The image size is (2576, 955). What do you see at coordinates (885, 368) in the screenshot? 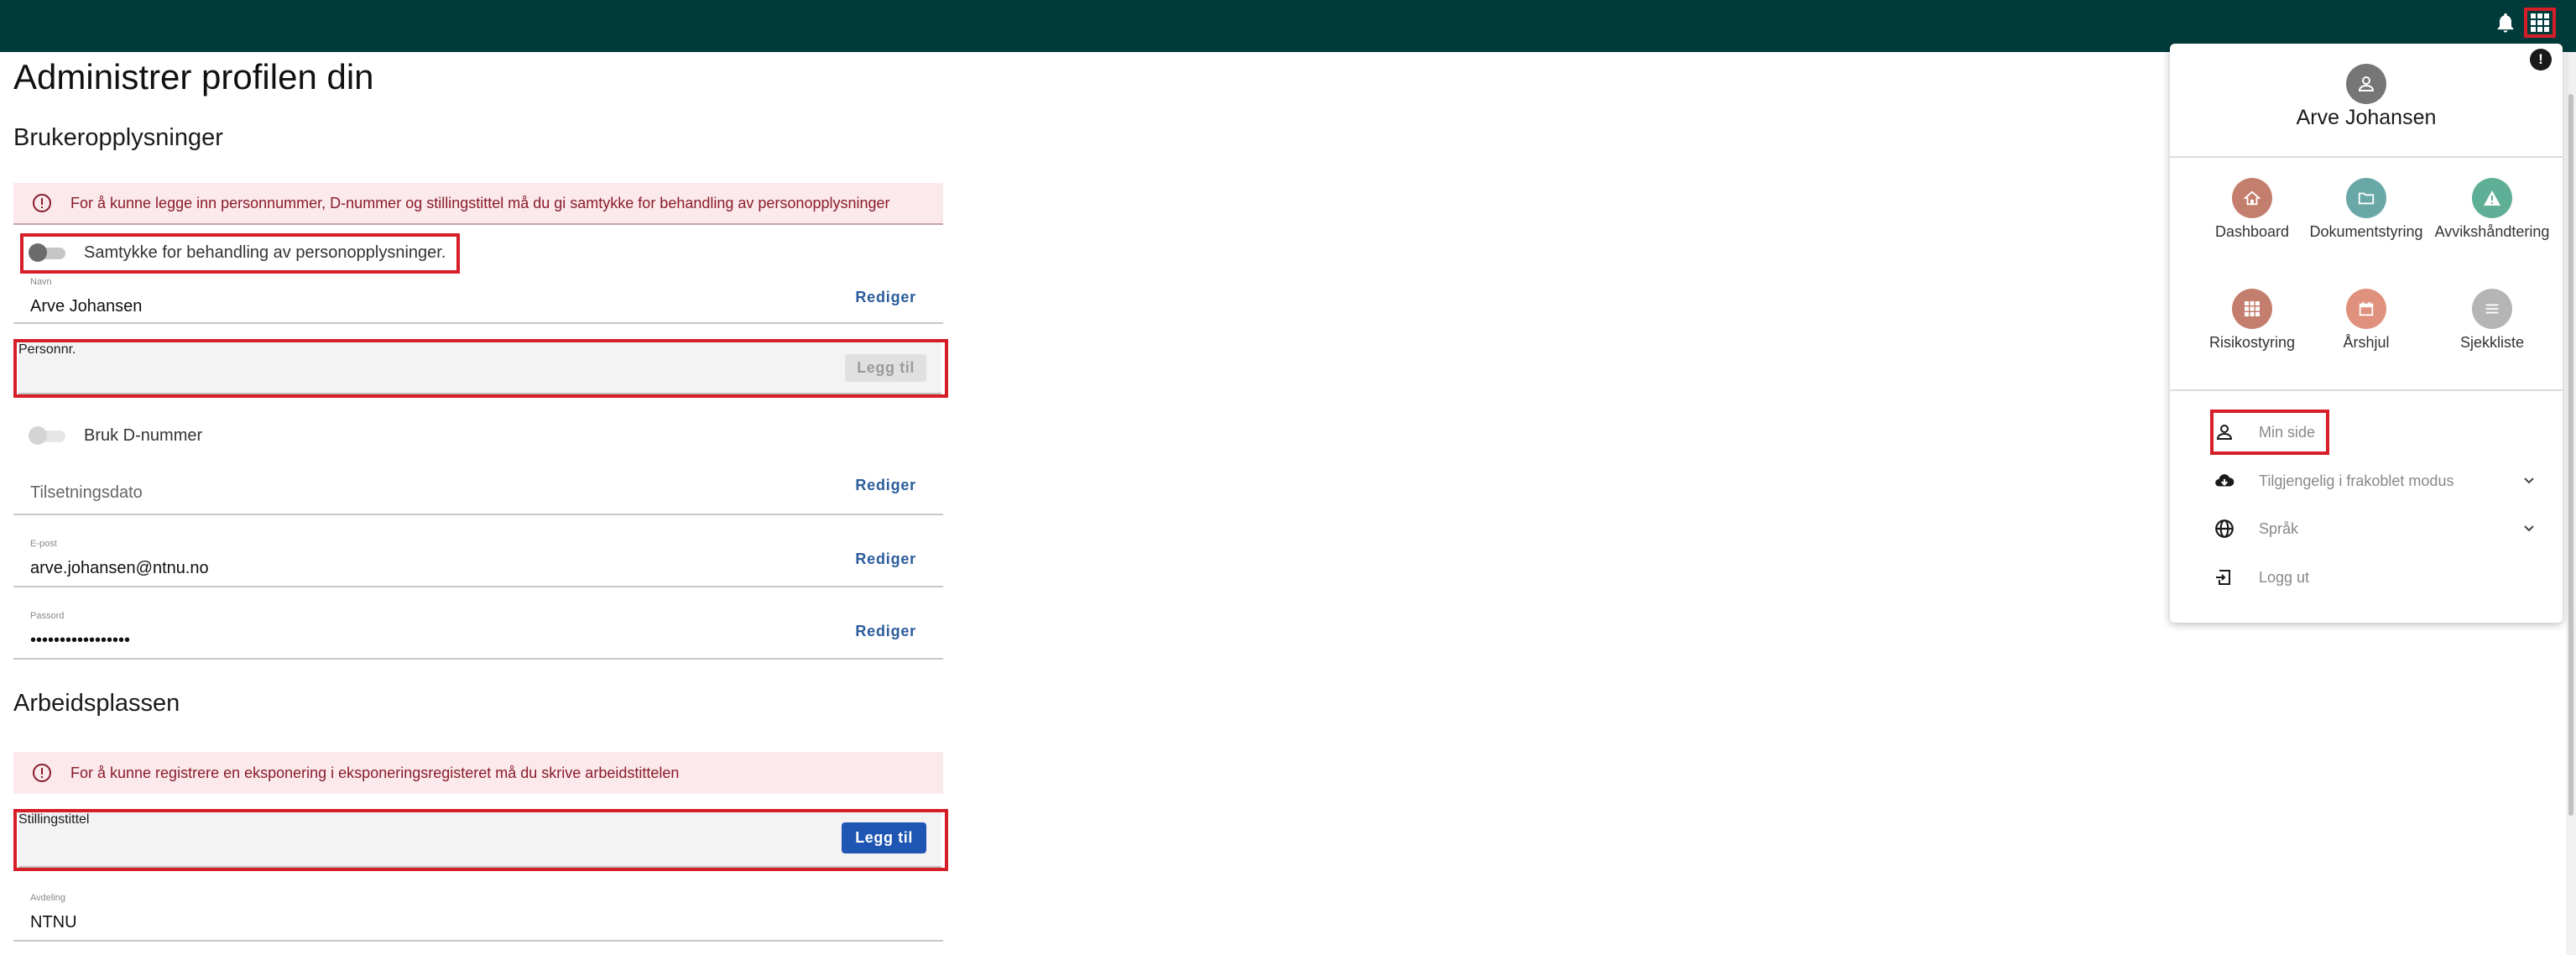
I see `personnr-add-button: Legg til` at bounding box center [885, 368].